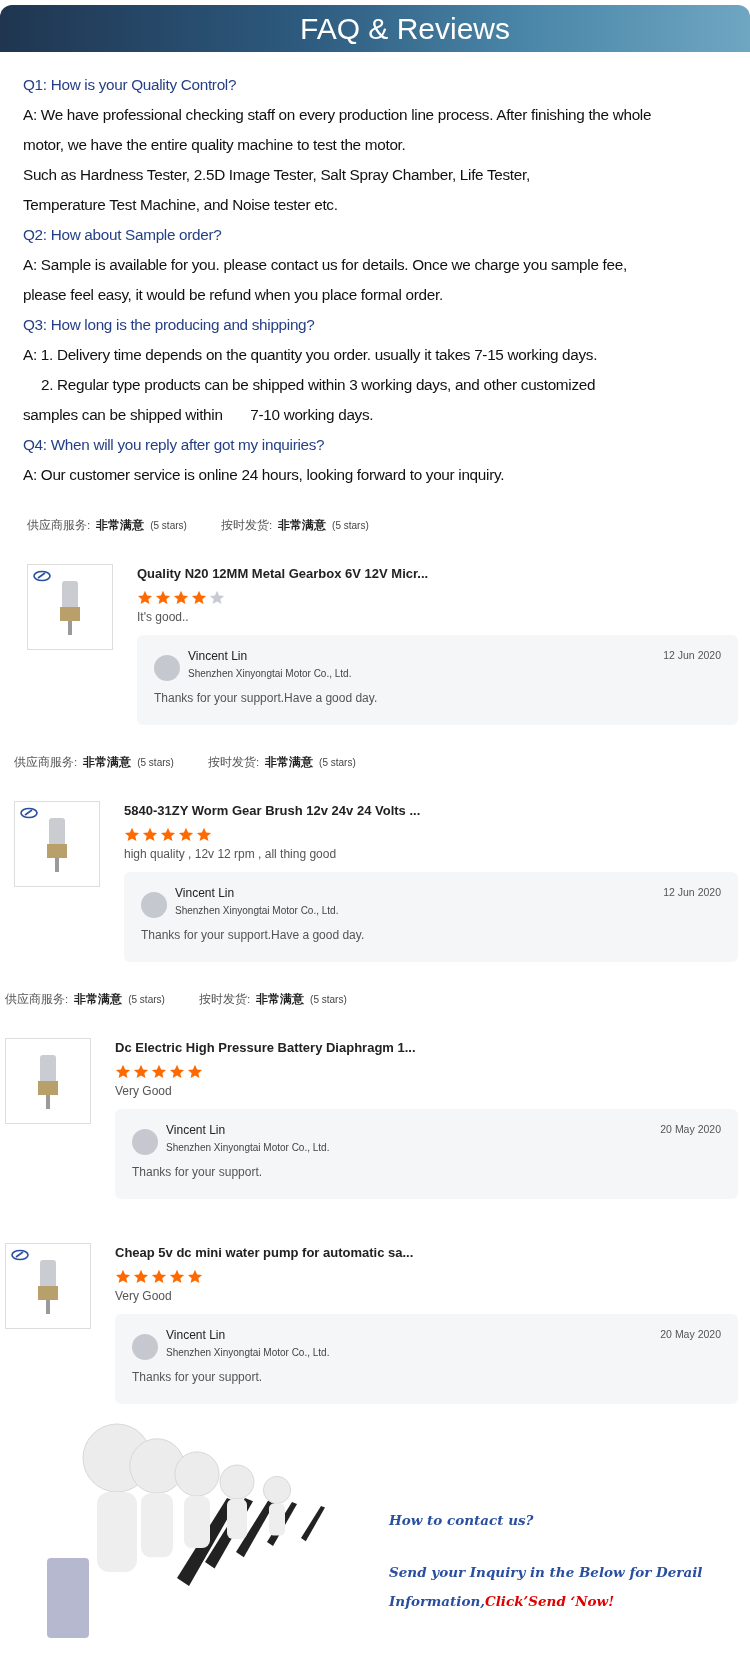 Image resolution: width=750 pixels, height=1671 pixels. What do you see at coordinates (130, 85) in the screenshot?
I see `faq-question: Q1: How is your Quality Control?` at bounding box center [130, 85].